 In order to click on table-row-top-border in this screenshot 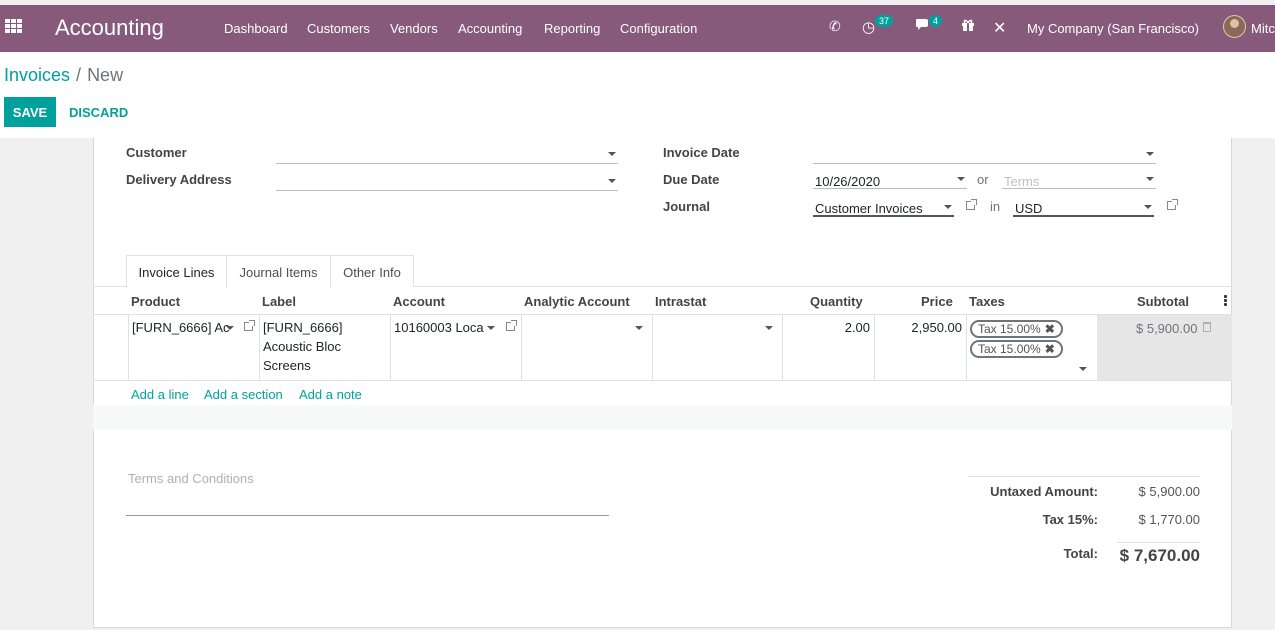, I will do `click(662, 314)`.